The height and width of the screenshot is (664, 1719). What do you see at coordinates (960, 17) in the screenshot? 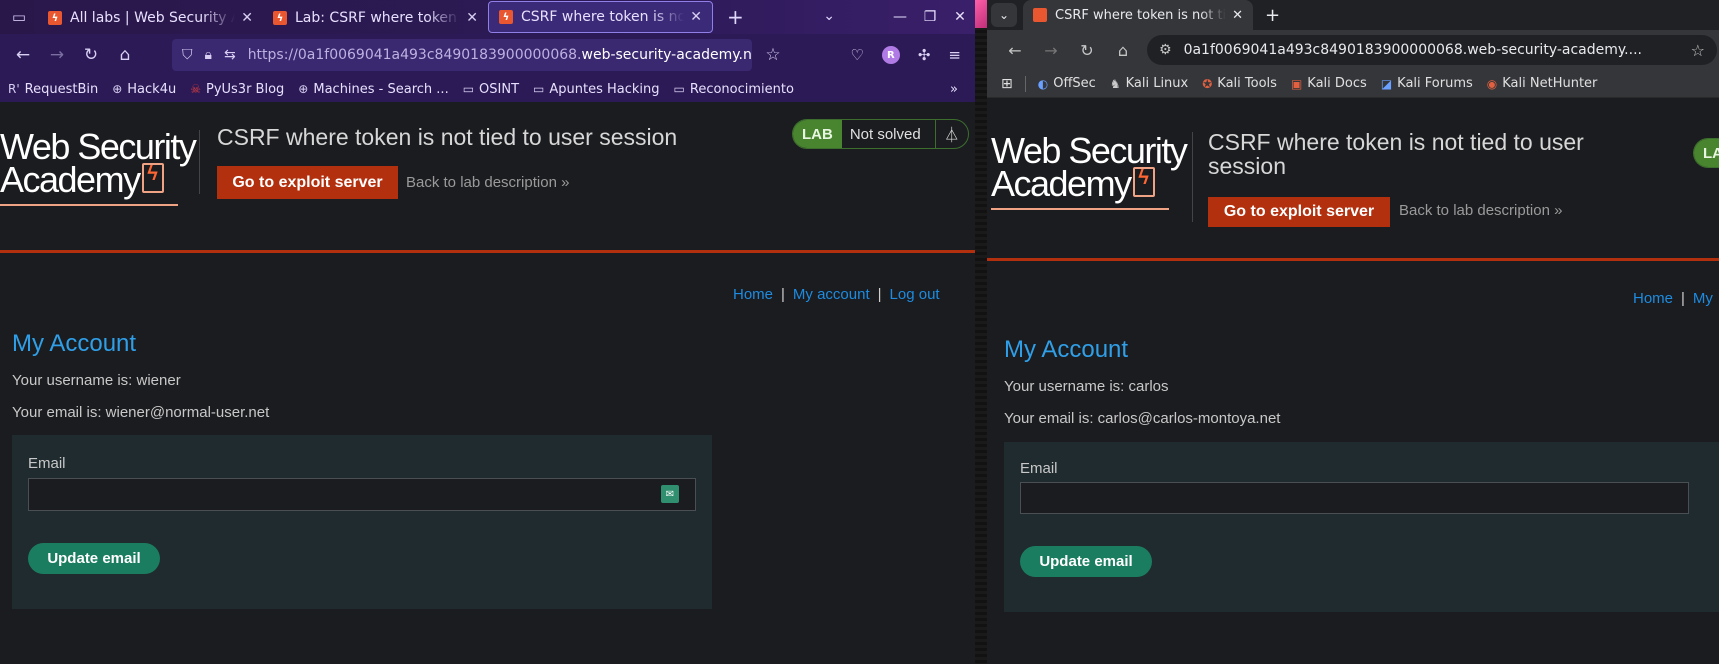
I see `close-window-icon: ✕` at bounding box center [960, 17].